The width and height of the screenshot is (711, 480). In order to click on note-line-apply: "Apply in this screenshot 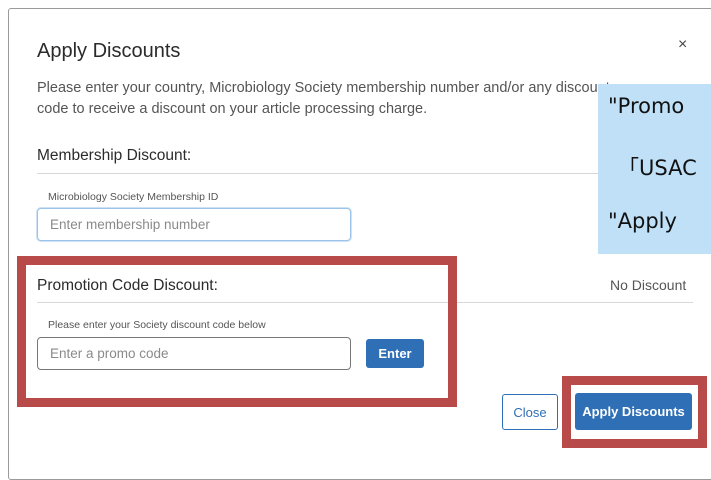, I will do `click(642, 221)`.